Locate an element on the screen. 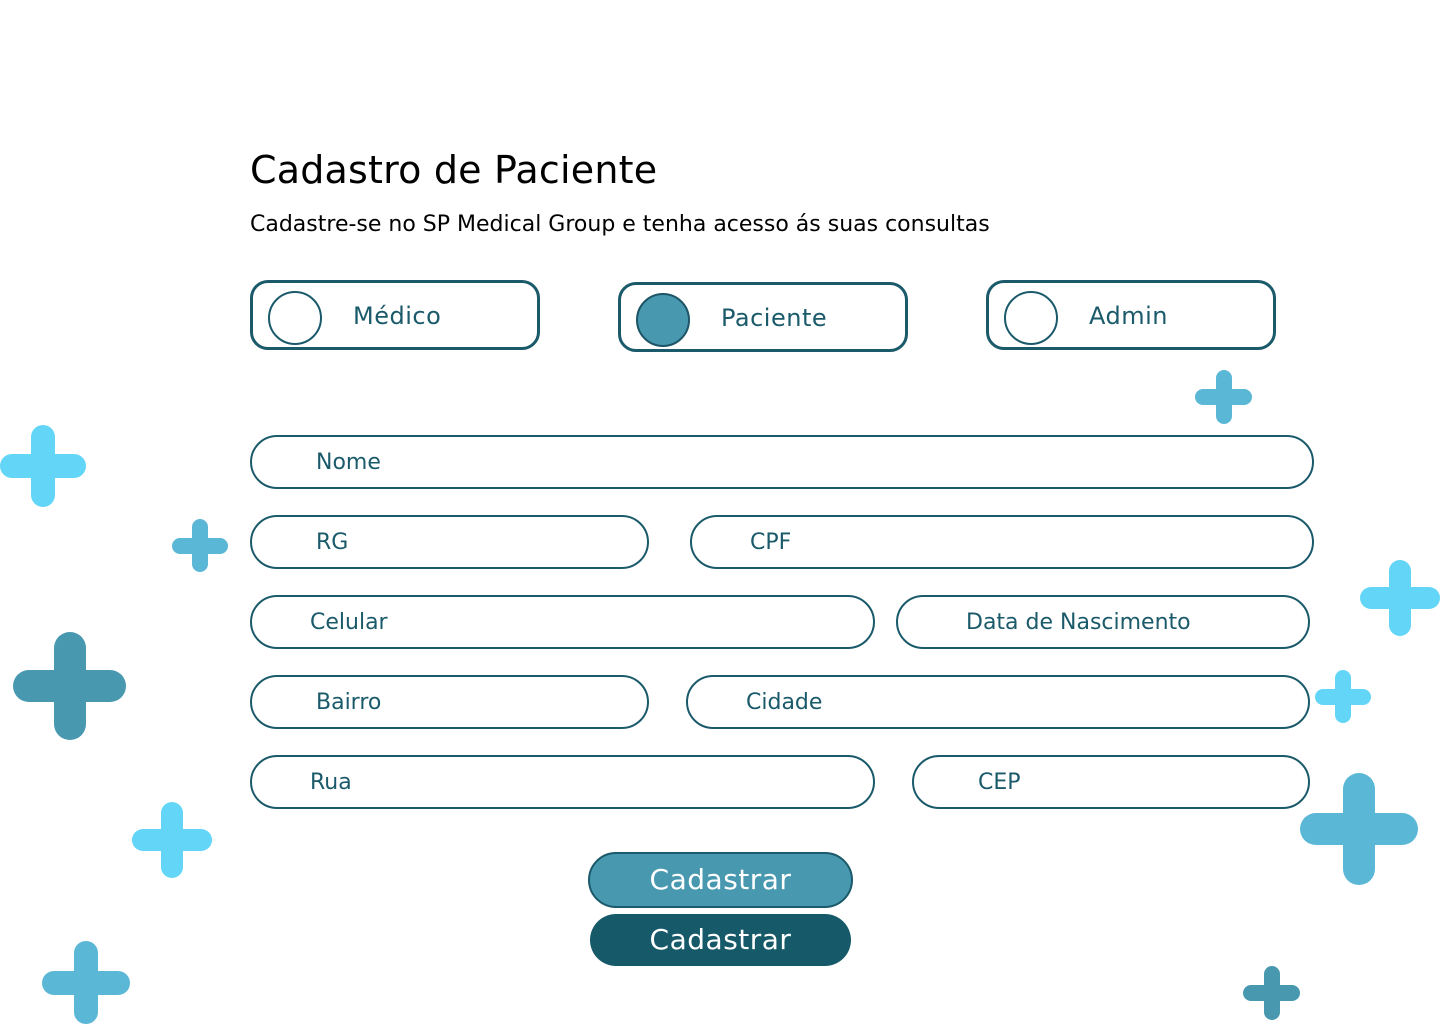 Image resolution: width=1440 pixels, height=1024 pixels. nome-field is located at coordinates (782, 462).